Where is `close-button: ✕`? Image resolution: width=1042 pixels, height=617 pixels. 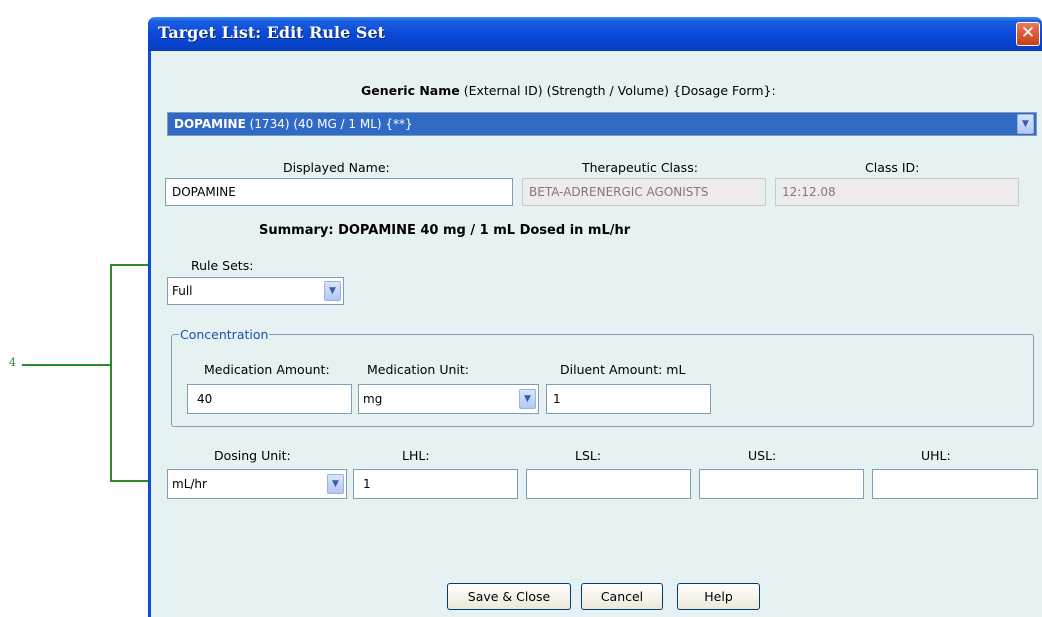
close-button: ✕ is located at coordinates (1028, 34).